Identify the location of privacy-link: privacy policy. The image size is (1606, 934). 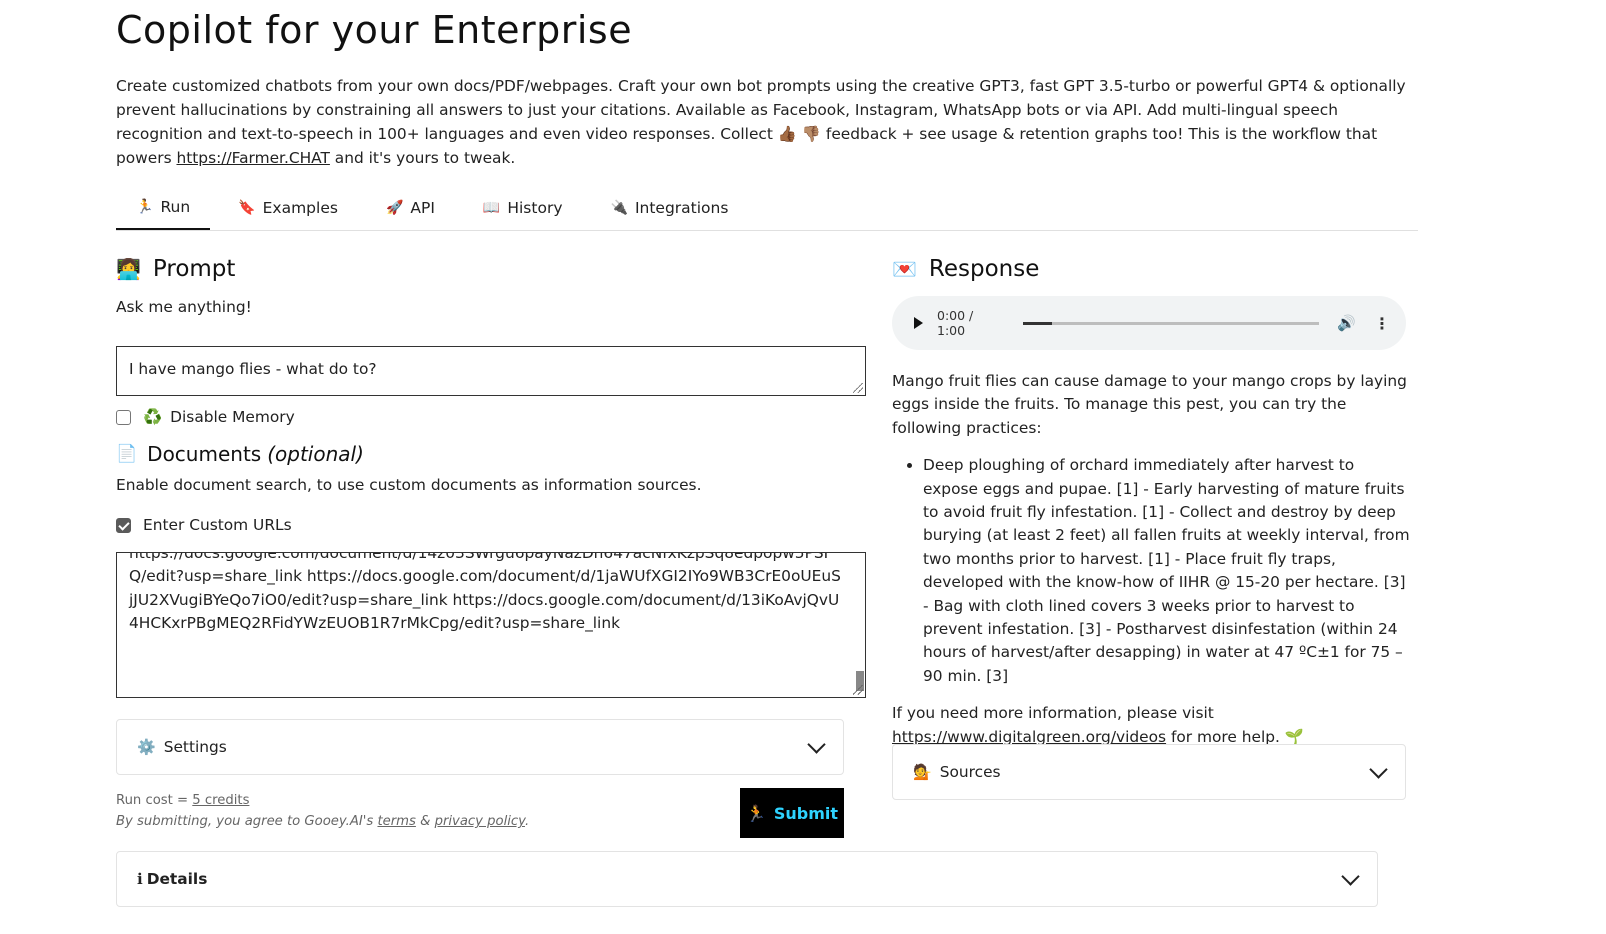
(480, 821).